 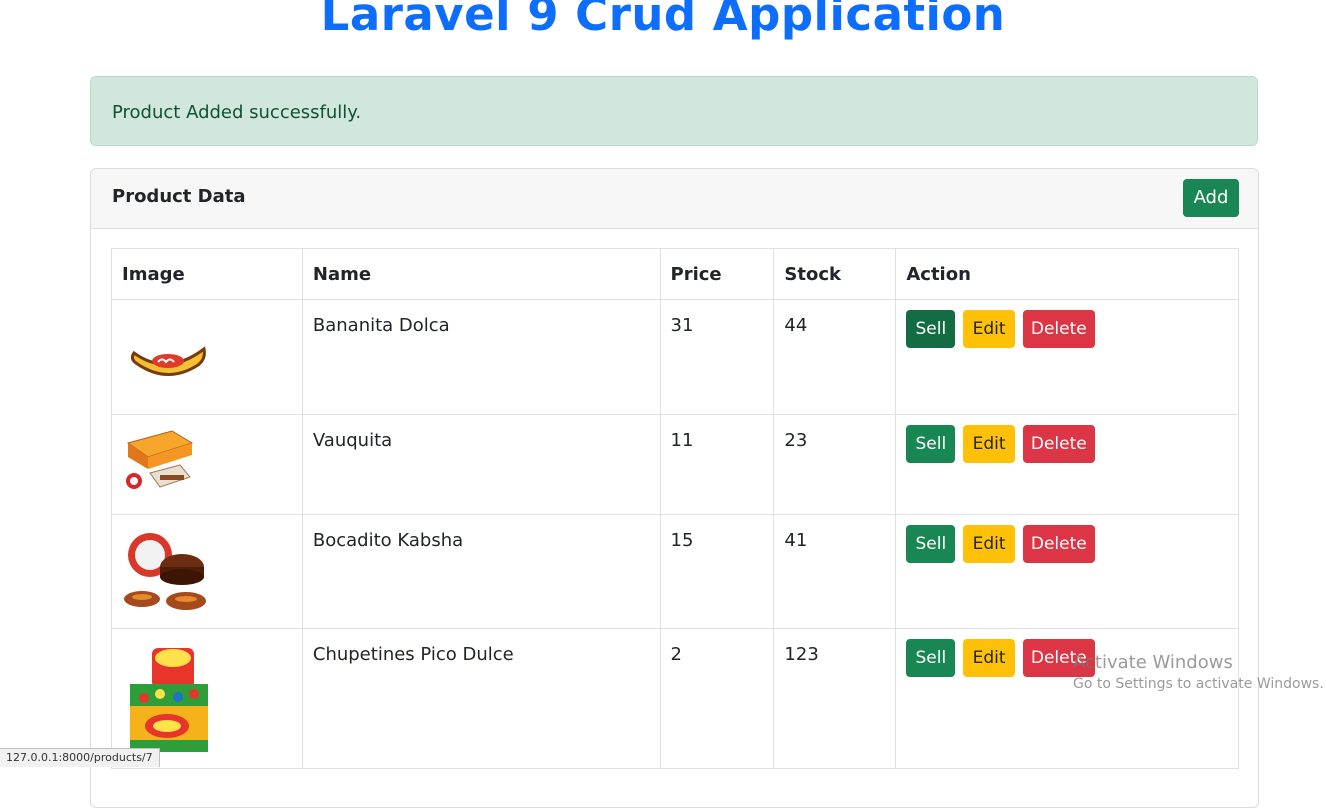 I want to click on product-name: Chupetines Pico Dulce, so click(x=481, y=698).